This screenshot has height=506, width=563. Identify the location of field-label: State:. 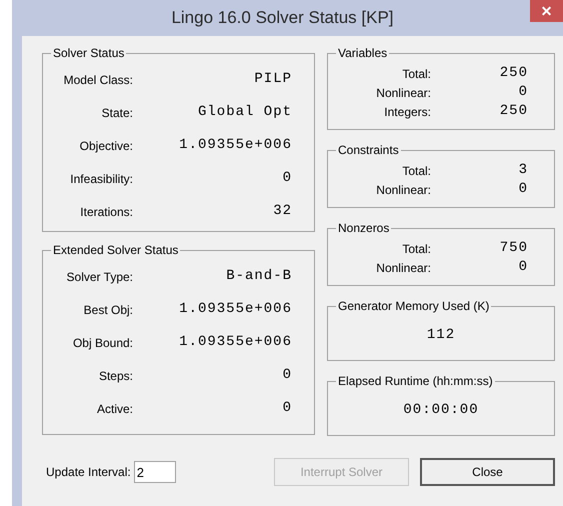
(116, 113).